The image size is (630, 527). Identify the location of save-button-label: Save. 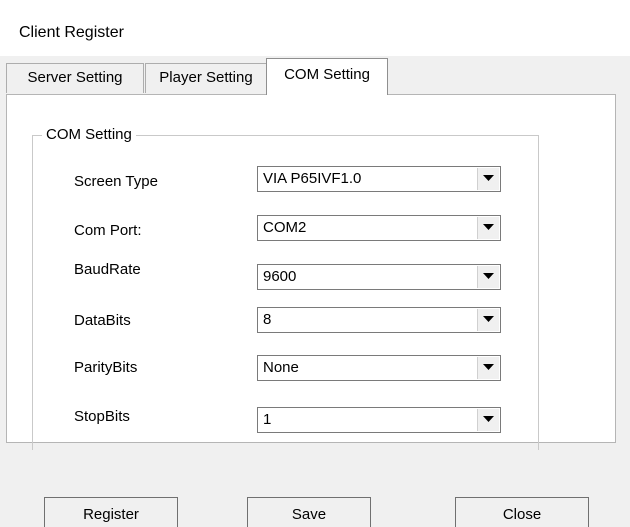
(309, 514).